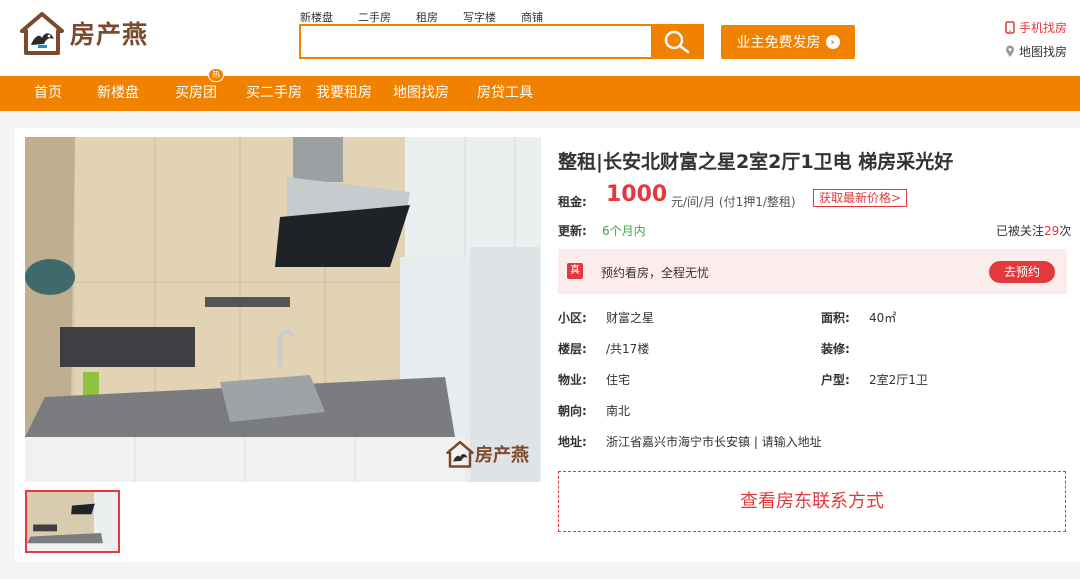 This screenshot has height=579, width=1080. Describe the element at coordinates (572, 411) in the screenshot. I see `orientation-label: 朝向:` at that location.